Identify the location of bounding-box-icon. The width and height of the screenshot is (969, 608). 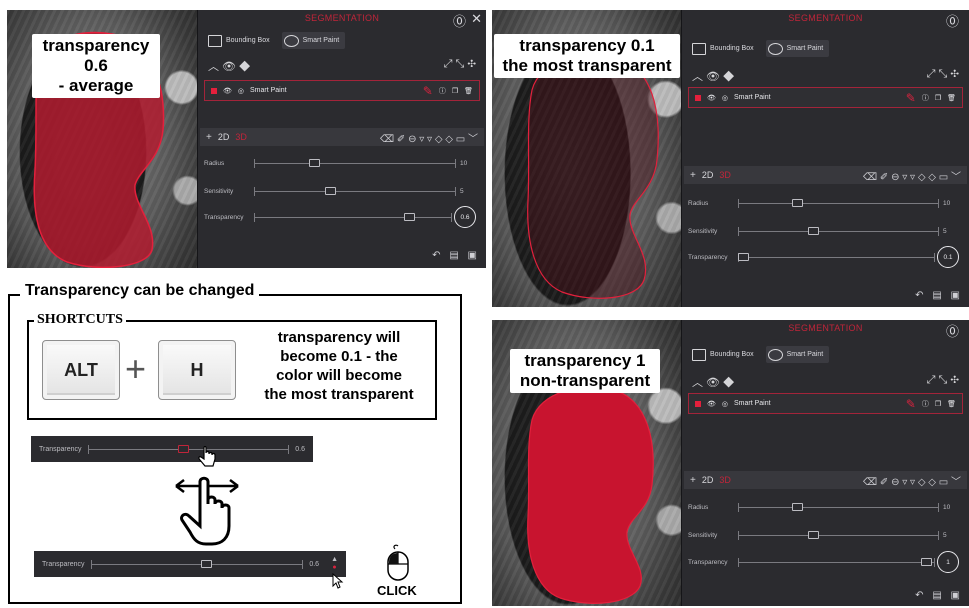
(699, 354).